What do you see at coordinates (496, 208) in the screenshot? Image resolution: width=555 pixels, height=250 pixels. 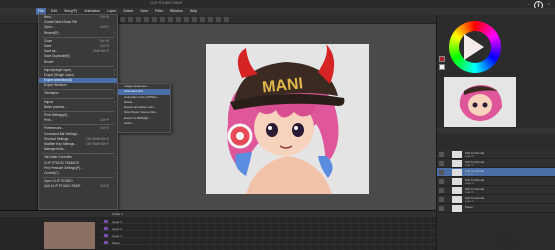 I see `layer-row: Paper` at bounding box center [496, 208].